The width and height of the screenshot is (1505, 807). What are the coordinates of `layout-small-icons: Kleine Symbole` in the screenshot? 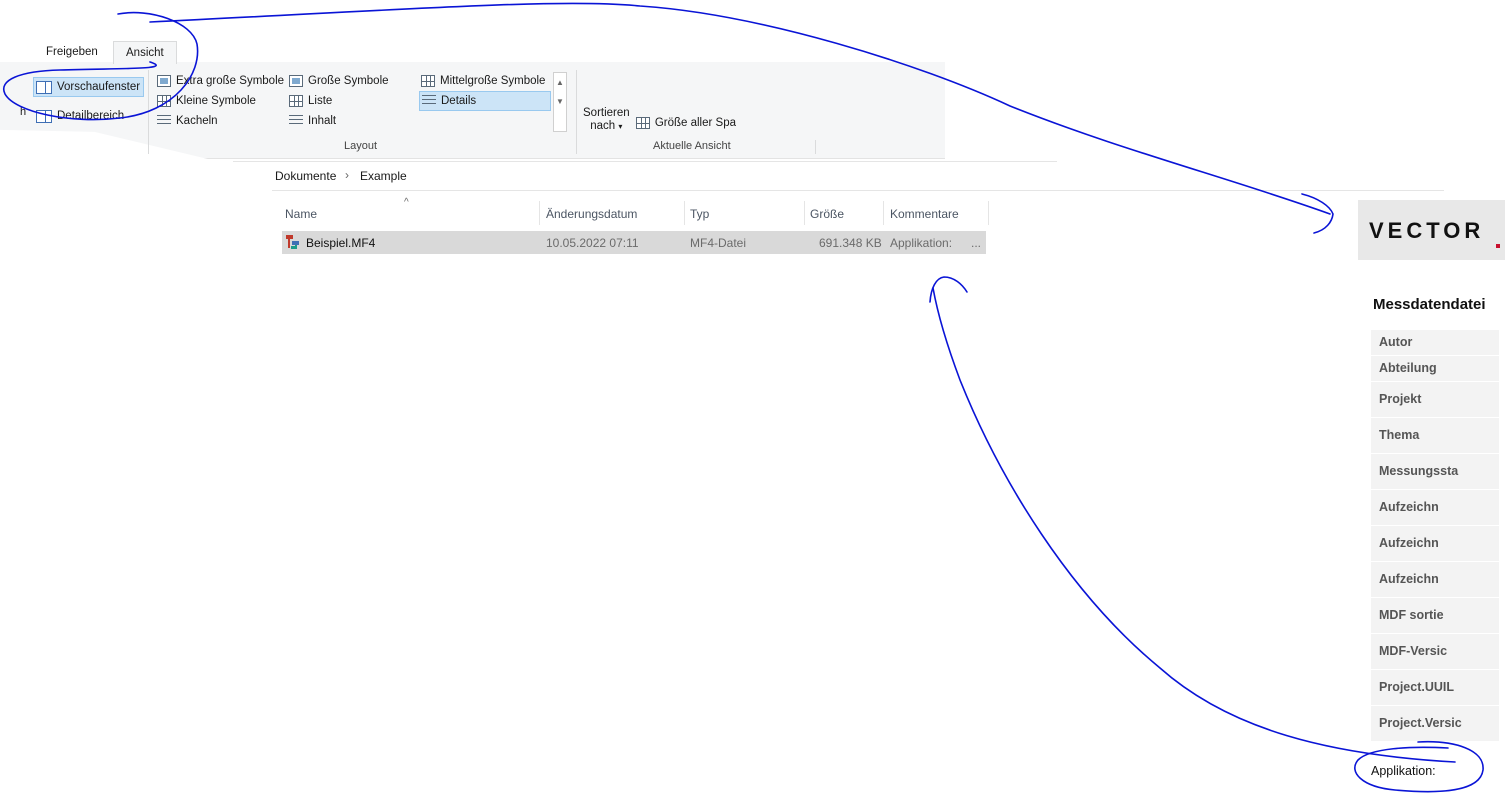 It's located at (206, 101).